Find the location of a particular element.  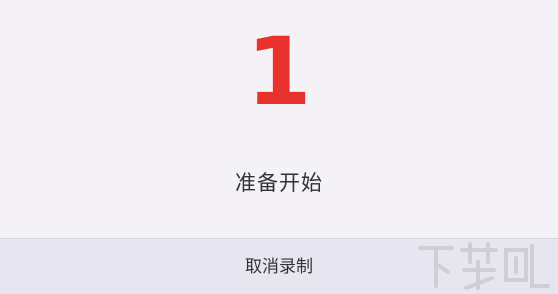

cancel-recording-label: 取消录制 is located at coordinates (279, 267).